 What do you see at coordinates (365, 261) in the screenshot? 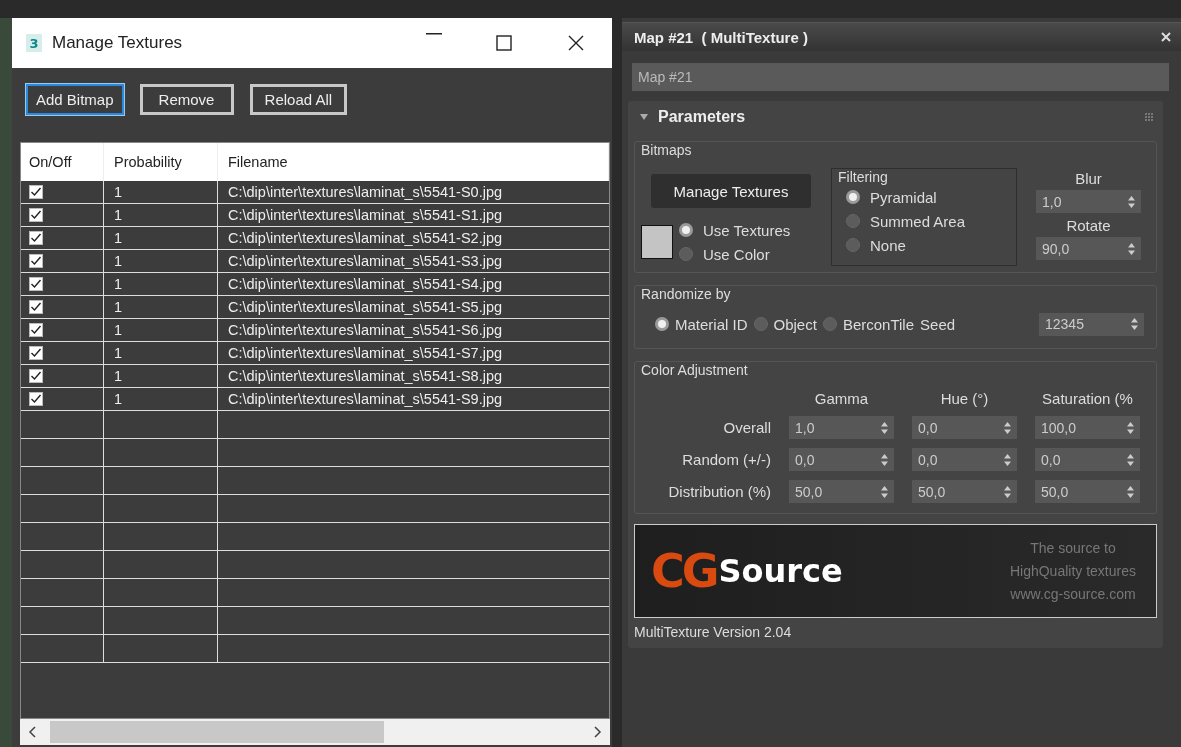
I see `table-cell-text: C:\dip\inter\textures\laminat_s\5541-S3.jpg` at bounding box center [365, 261].